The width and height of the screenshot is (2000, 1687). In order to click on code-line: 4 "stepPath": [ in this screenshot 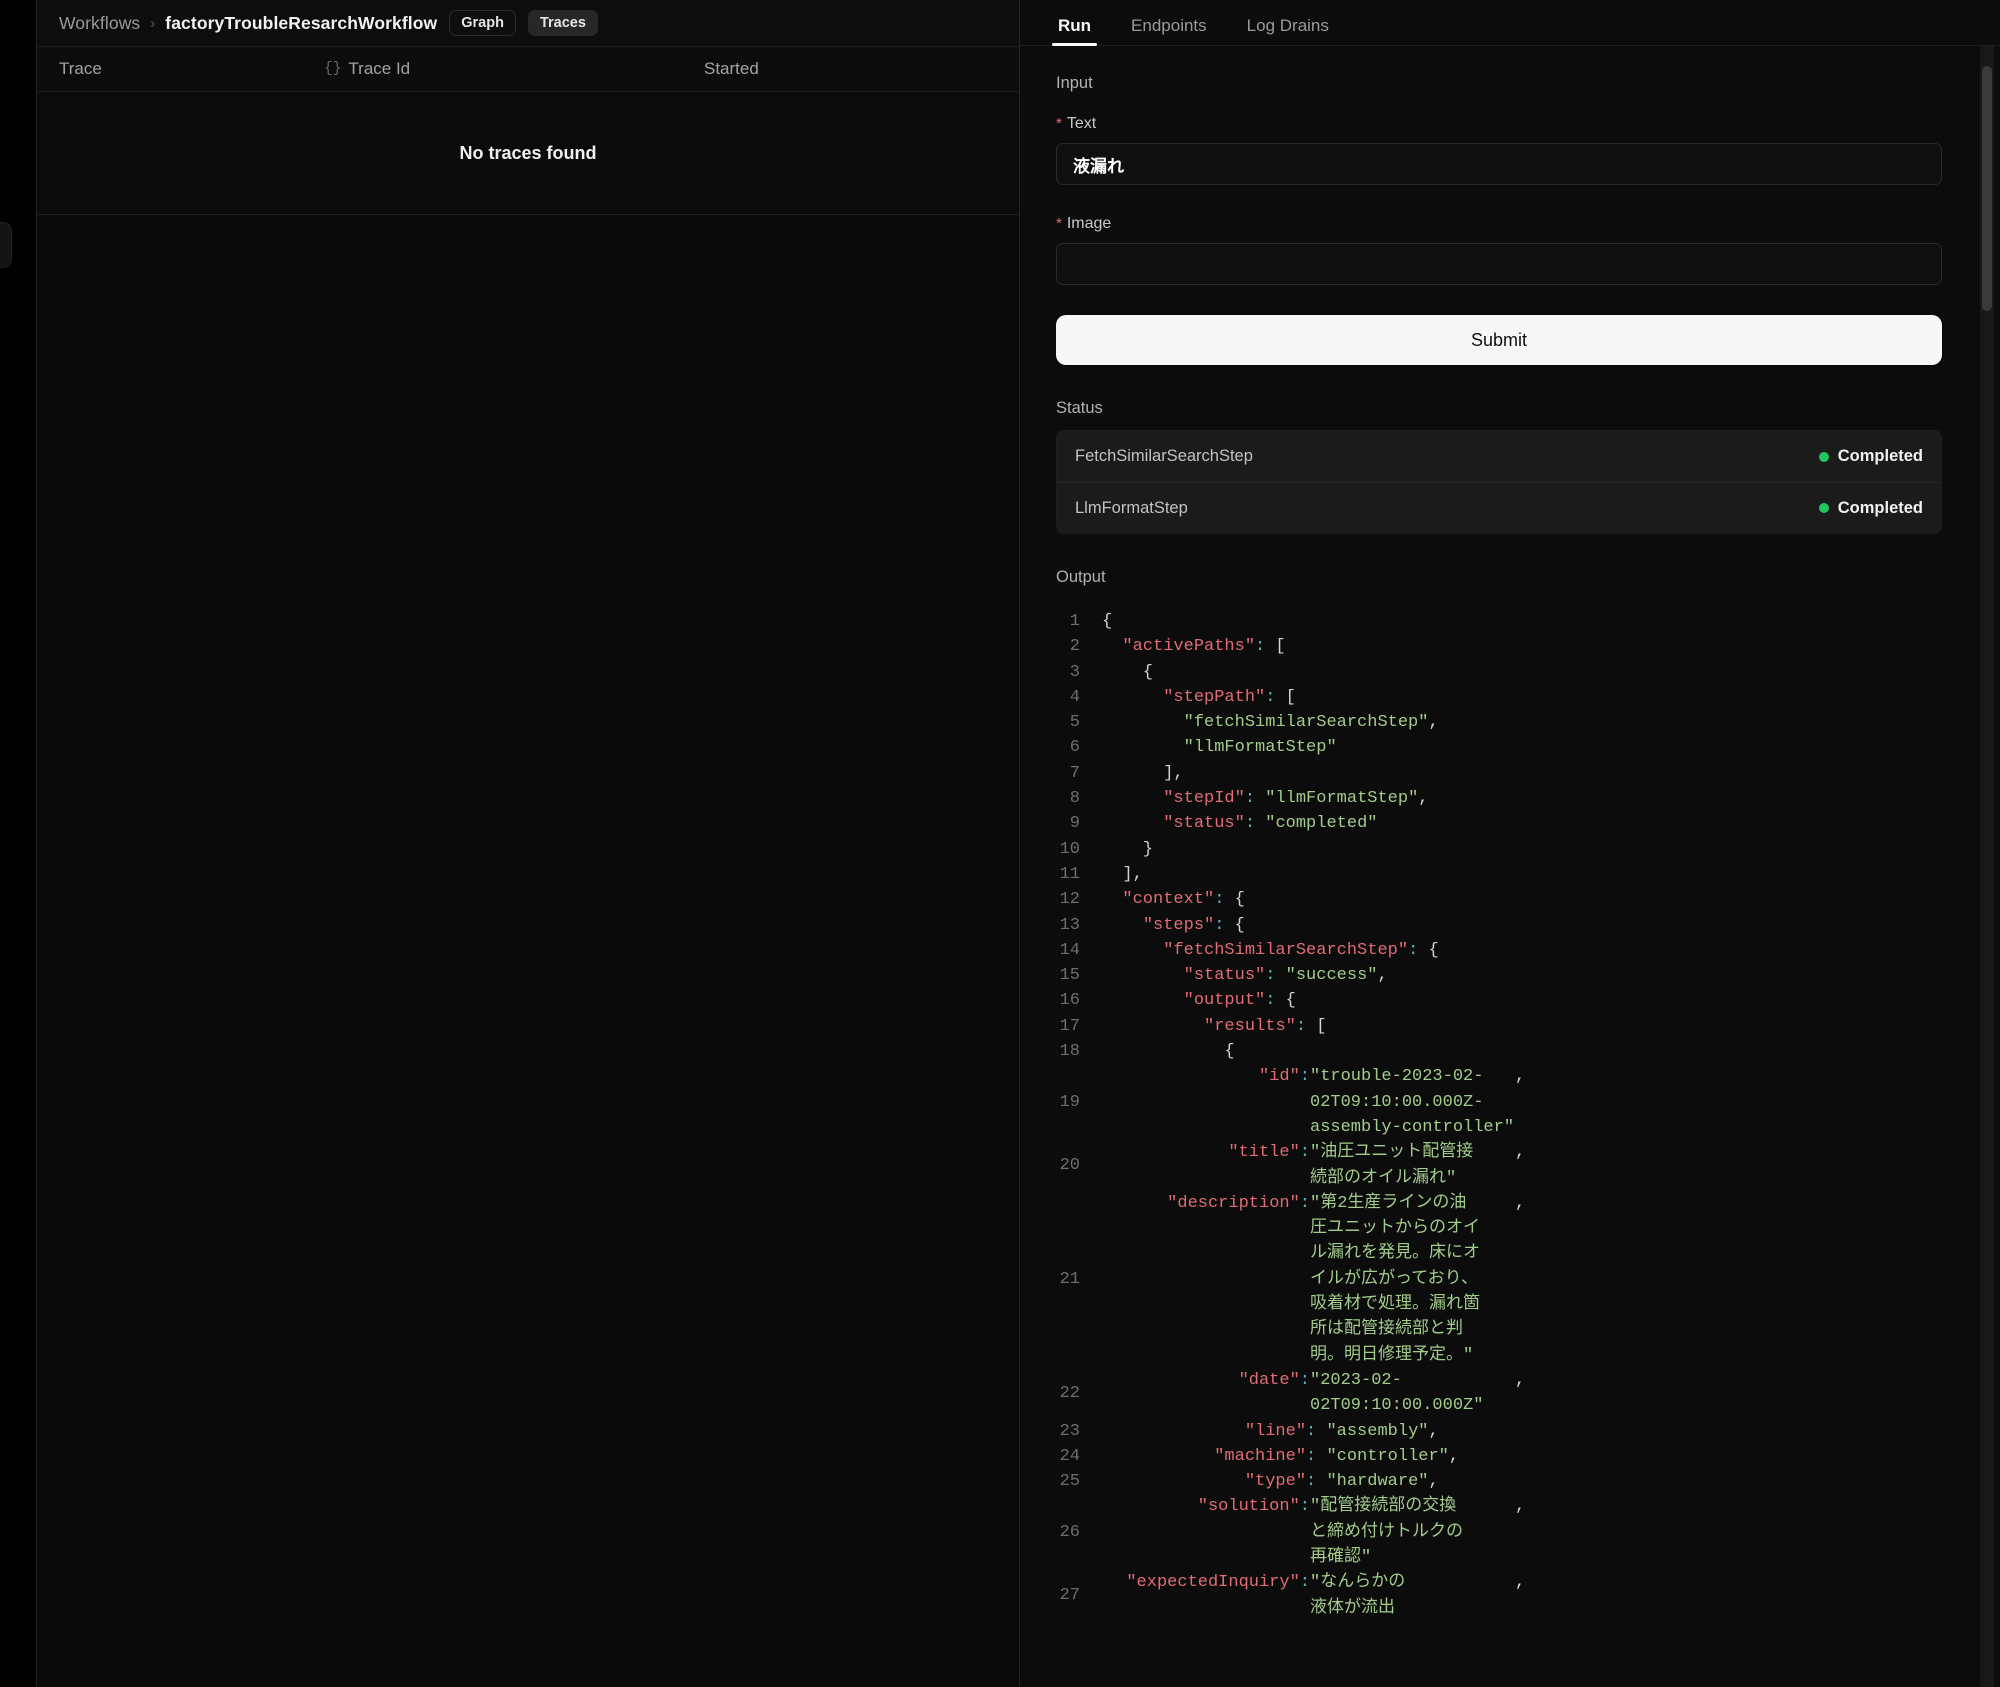, I will do `click(1499, 697)`.